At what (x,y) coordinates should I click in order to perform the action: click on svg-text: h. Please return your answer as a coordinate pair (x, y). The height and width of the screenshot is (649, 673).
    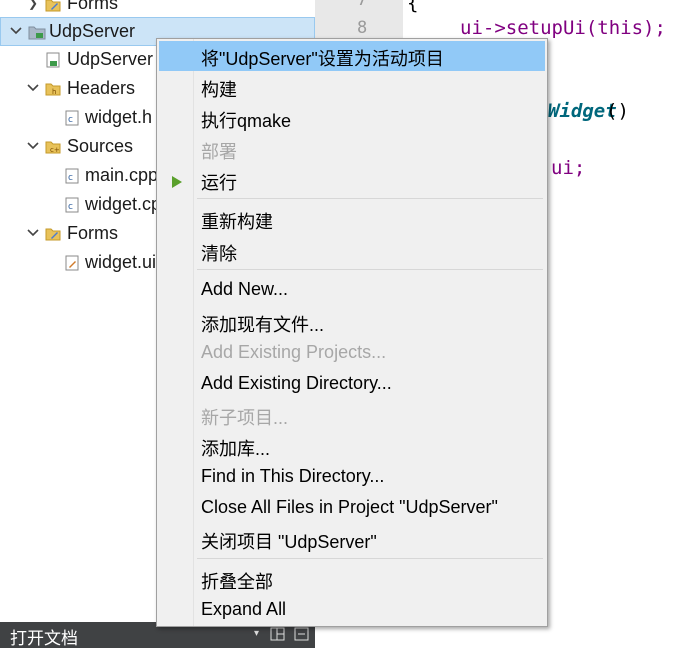
    Looking at the image, I should click on (54, 92).